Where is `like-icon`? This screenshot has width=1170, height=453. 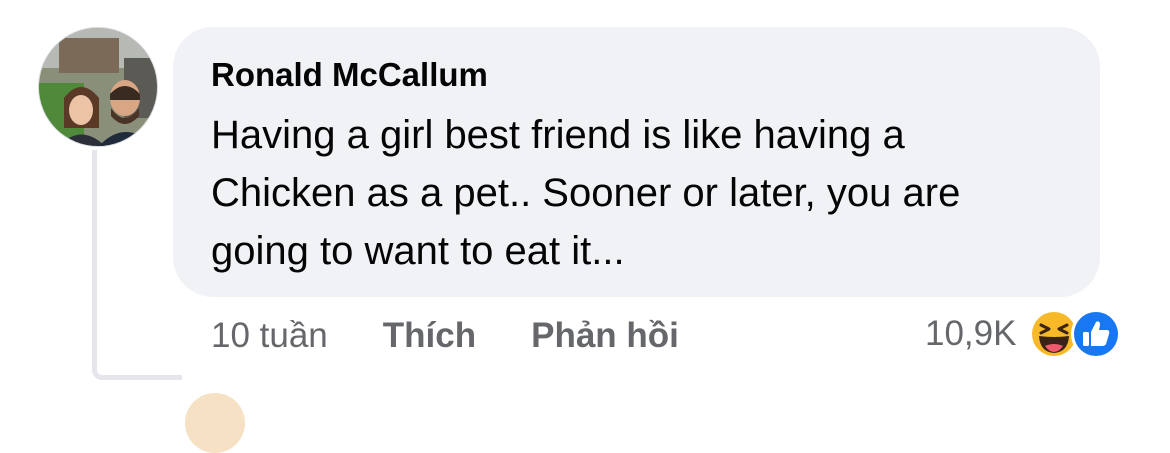
like-icon is located at coordinates (1096, 334).